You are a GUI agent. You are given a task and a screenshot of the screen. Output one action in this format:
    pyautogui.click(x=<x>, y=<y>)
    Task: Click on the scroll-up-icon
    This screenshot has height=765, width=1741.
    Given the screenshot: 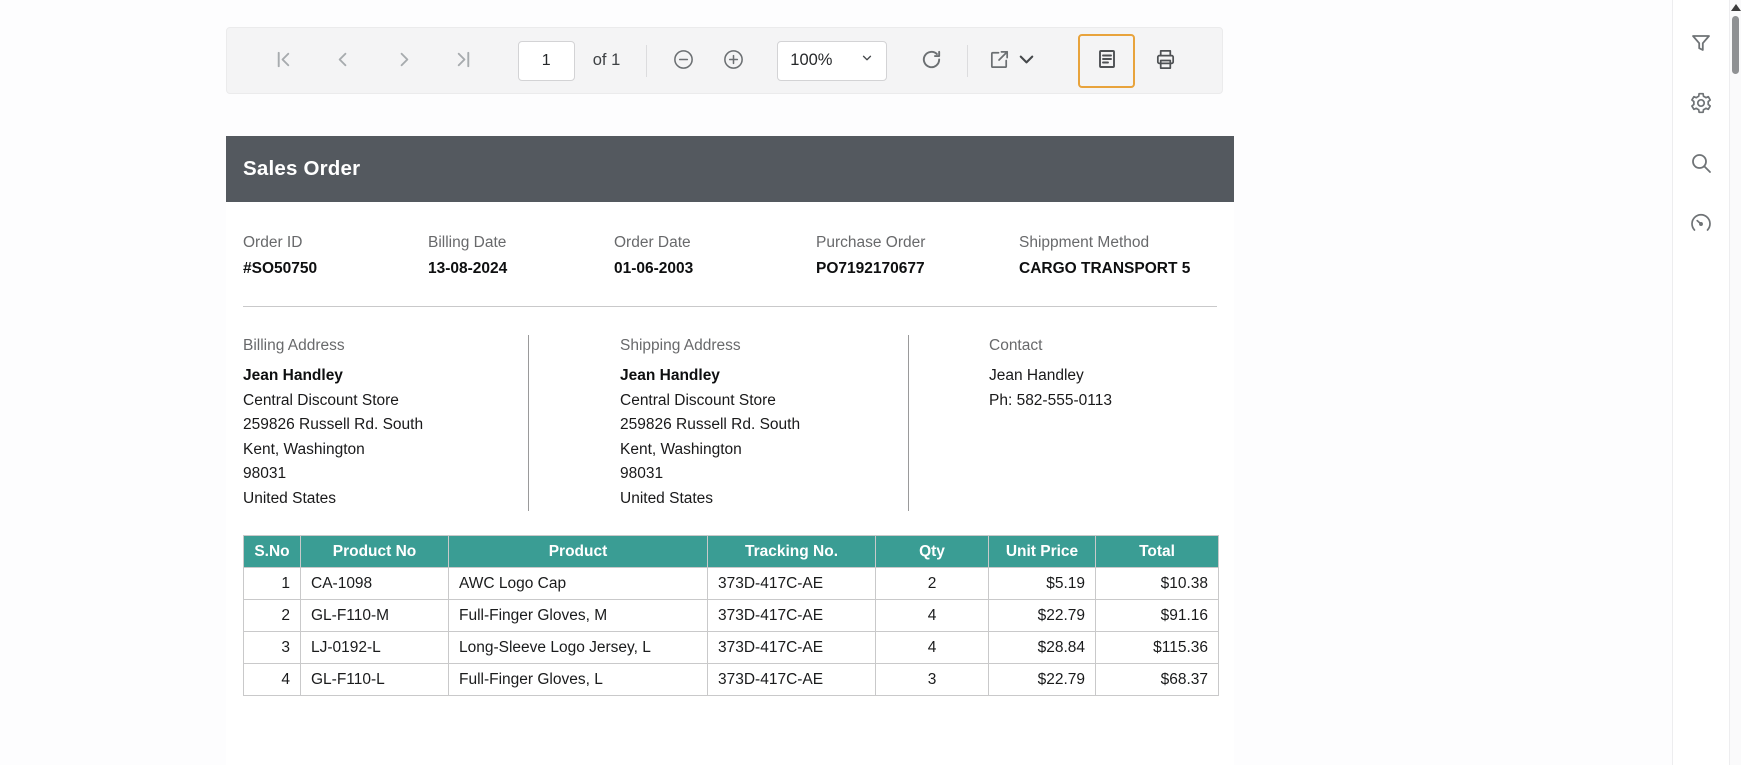 What is the action you would take?
    pyautogui.click(x=1736, y=7)
    